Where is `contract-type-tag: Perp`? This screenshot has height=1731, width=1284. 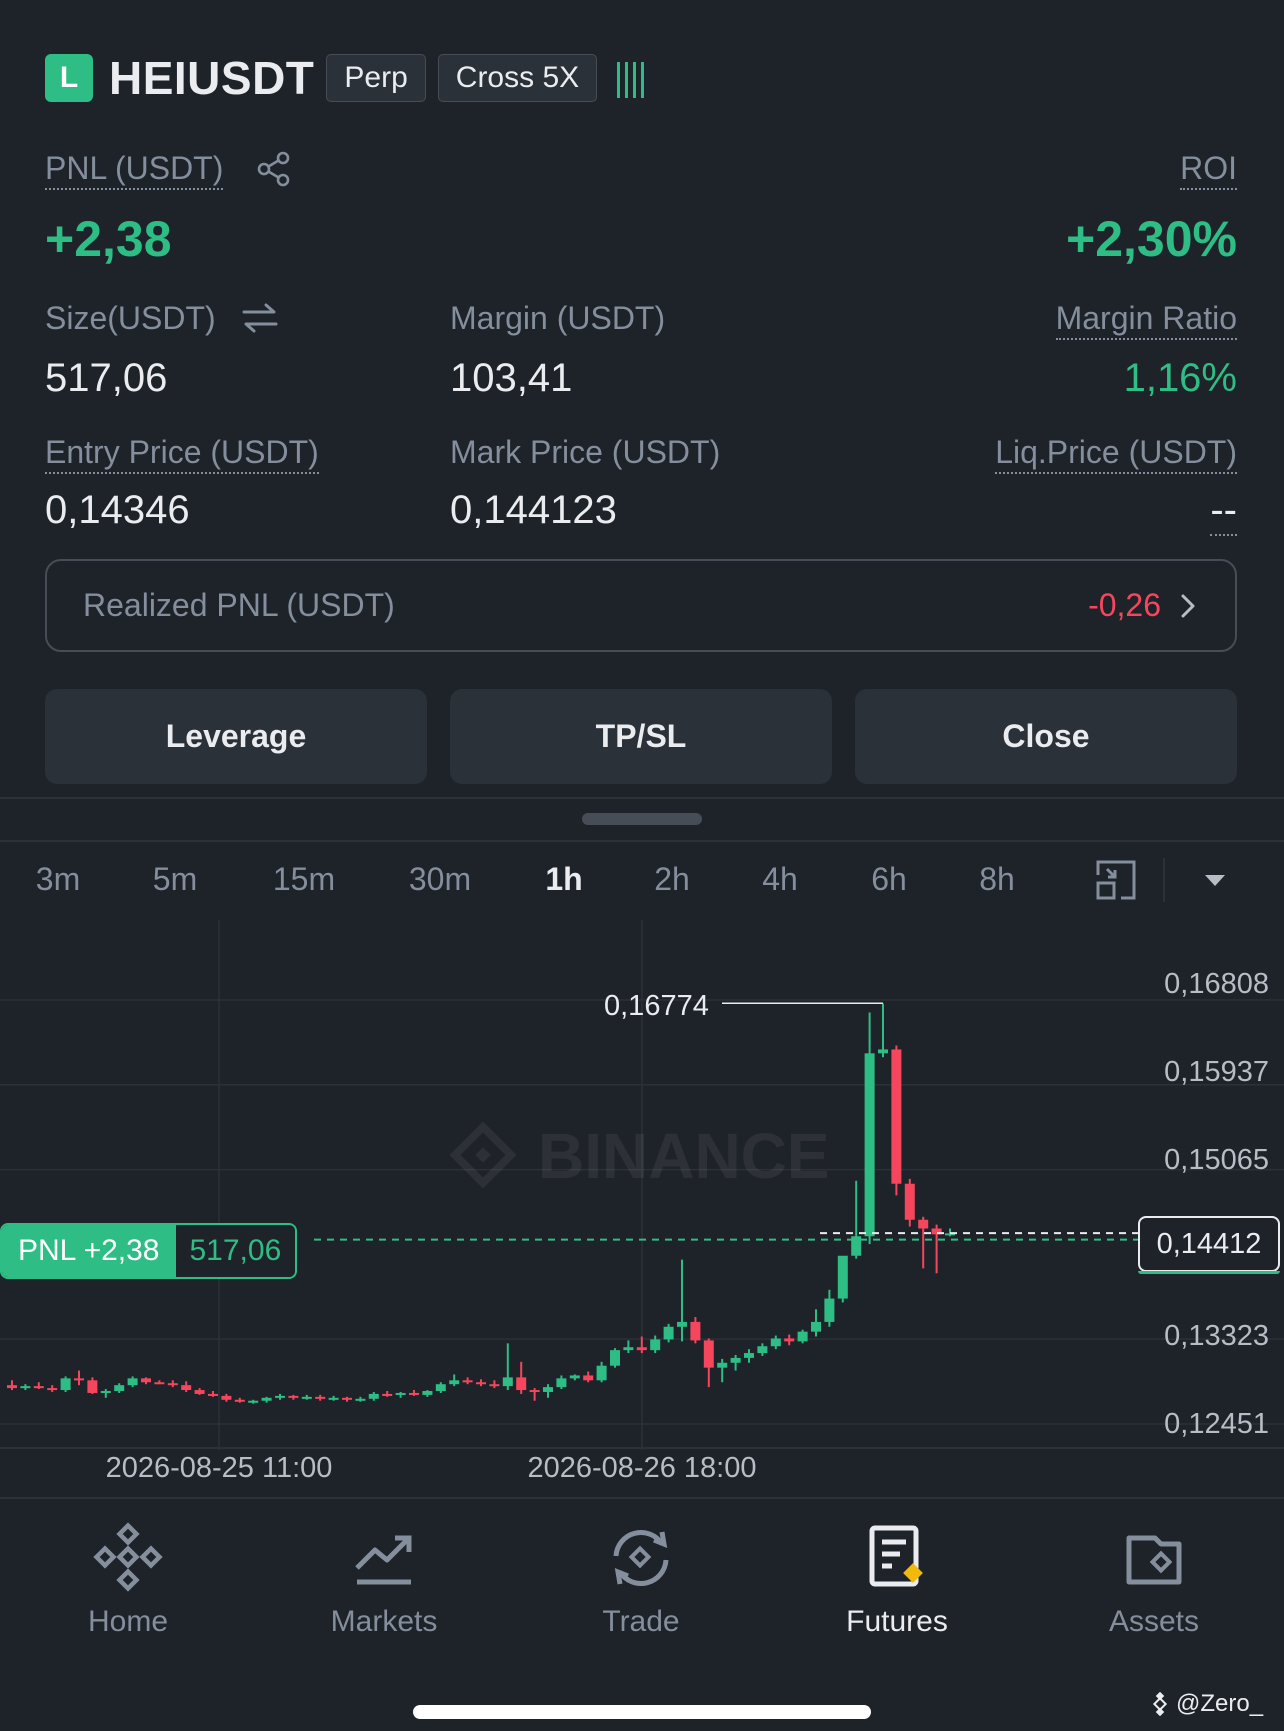
contract-type-tag: Perp is located at coordinates (376, 78).